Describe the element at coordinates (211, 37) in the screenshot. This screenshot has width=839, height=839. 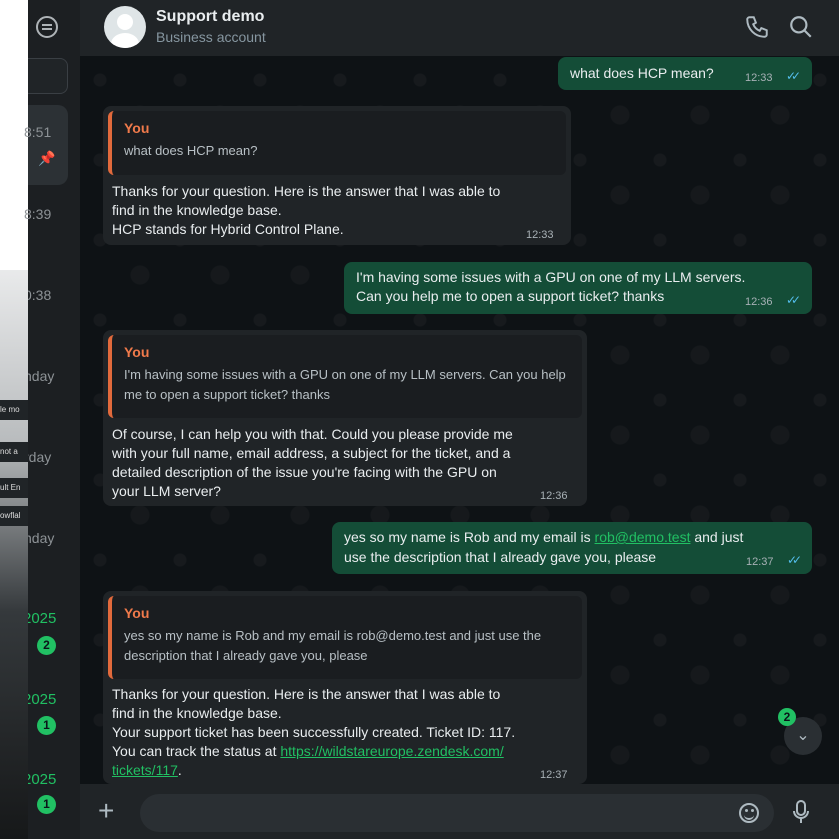
I see `contact-status: Business account` at that location.